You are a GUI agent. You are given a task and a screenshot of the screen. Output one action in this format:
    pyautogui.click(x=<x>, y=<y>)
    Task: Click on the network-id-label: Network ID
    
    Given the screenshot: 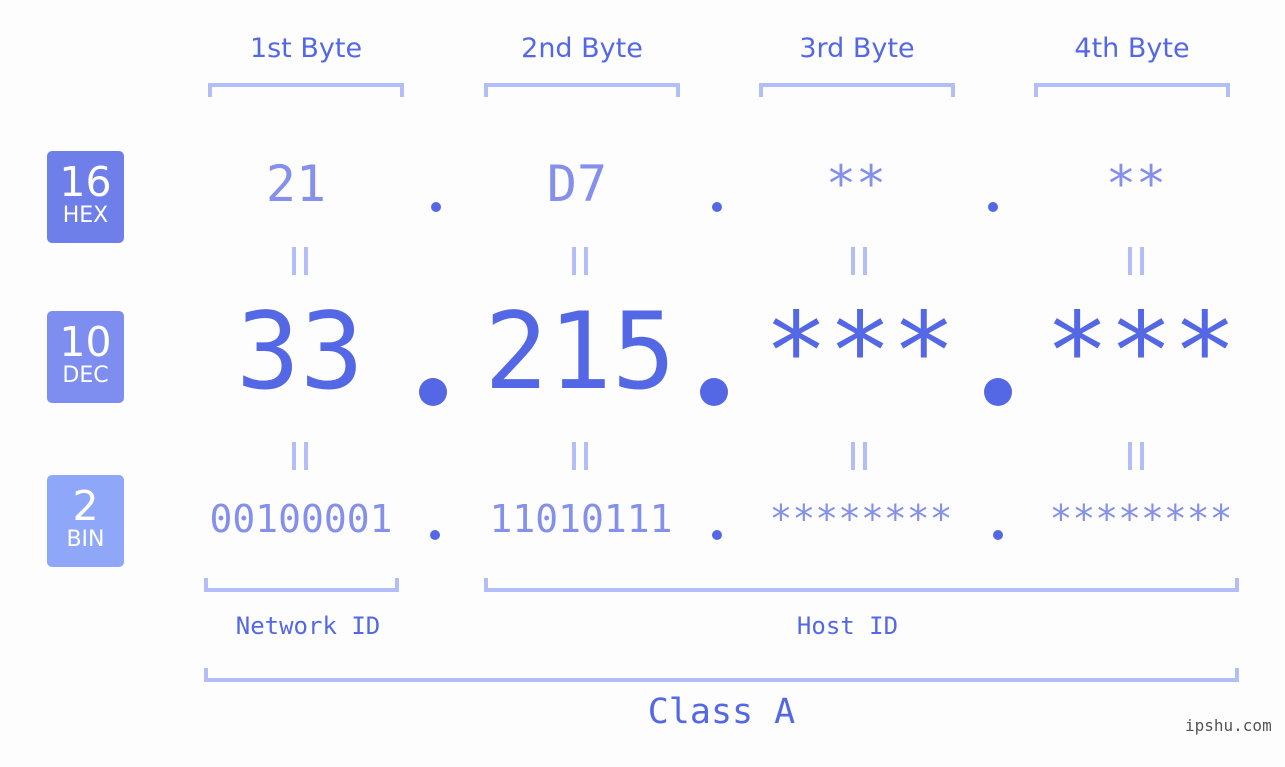 What is the action you would take?
    pyautogui.click(x=308, y=626)
    